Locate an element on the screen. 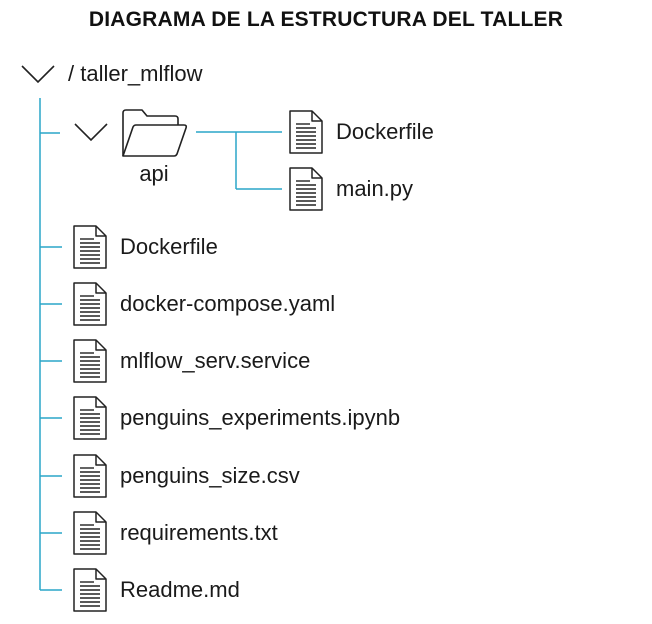 This screenshot has width=652, height=624. root-folder-row: / taller_mlflow is located at coordinates (111, 74).